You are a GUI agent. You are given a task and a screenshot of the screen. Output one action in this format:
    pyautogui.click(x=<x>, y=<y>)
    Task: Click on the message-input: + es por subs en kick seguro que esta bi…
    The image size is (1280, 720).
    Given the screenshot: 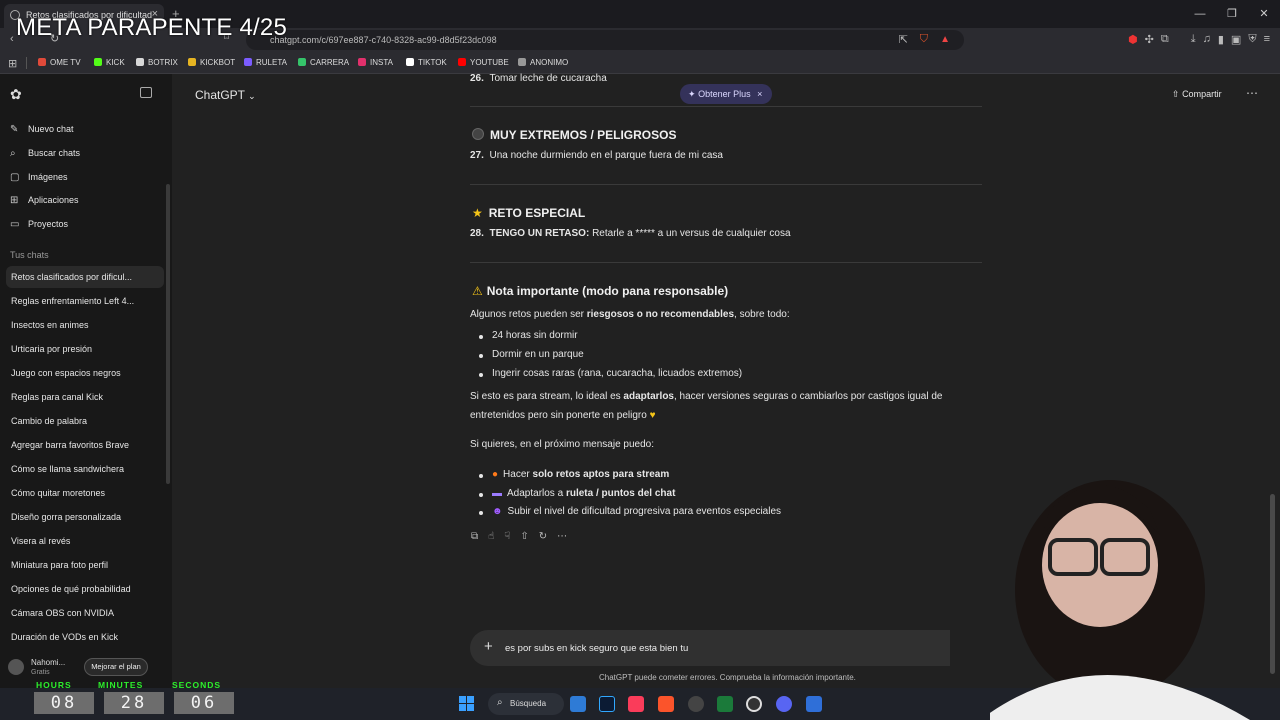 What is the action you would take?
    pyautogui.click(x=710, y=648)
    